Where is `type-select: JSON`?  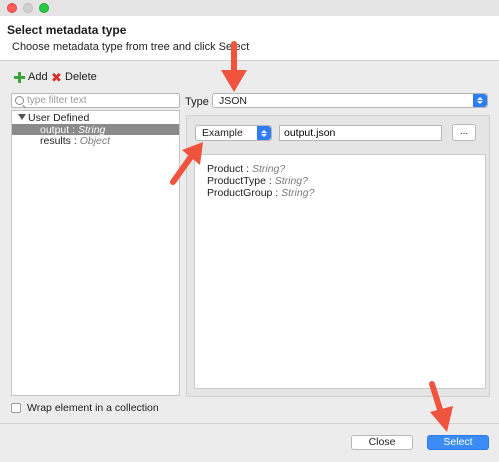
type-select: JSON is located at coordinates (350, 100).